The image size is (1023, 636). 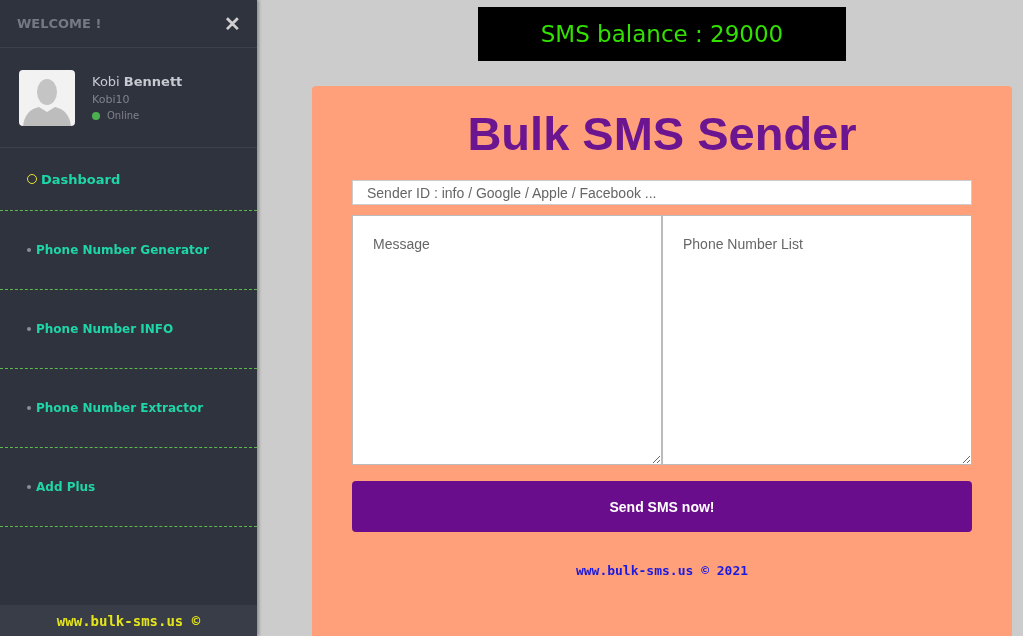 I want to click on page-title: Bulk SMS Sender, so click(x=662, y=134).